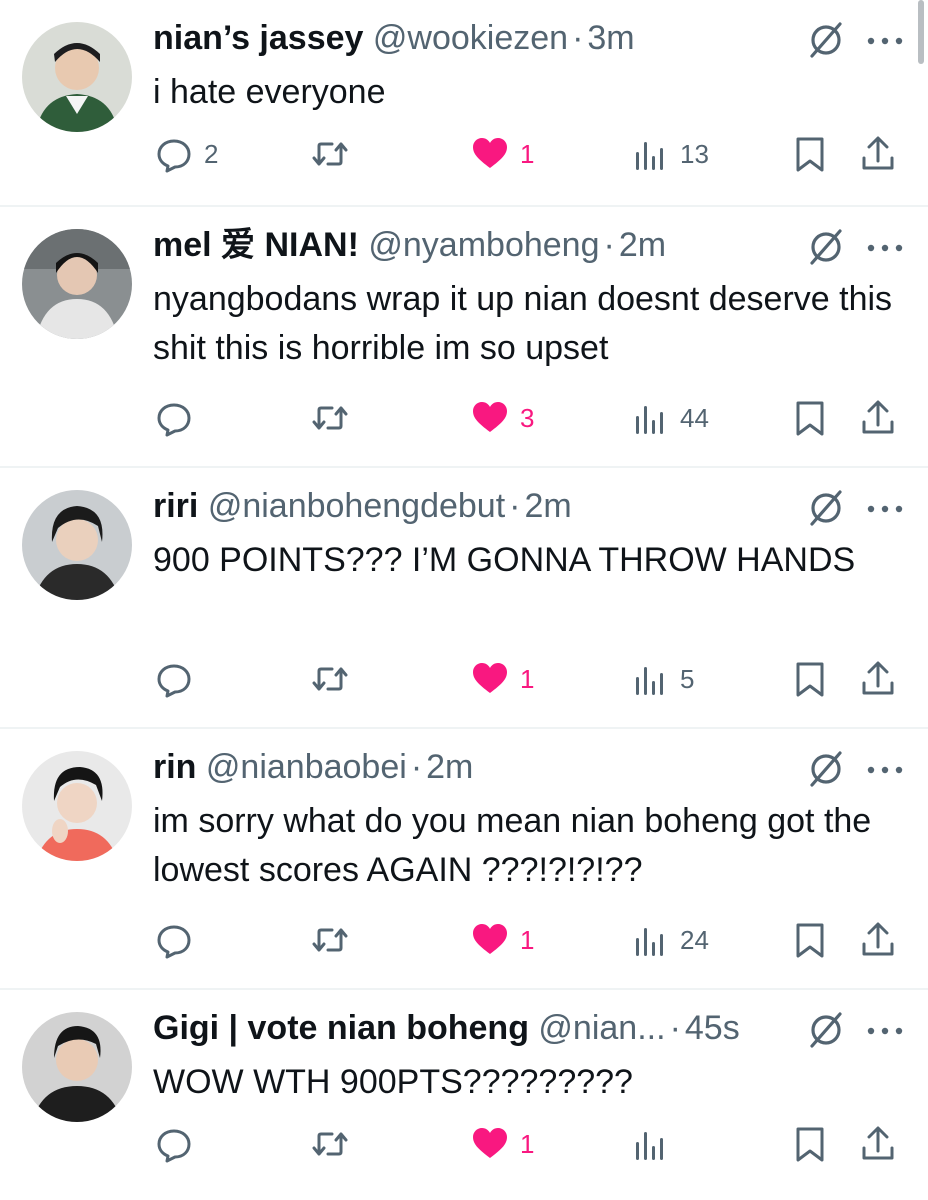 This screenshot has width=928, height=1200. I want to click on timestamp: 45s, so click(712, 1028).